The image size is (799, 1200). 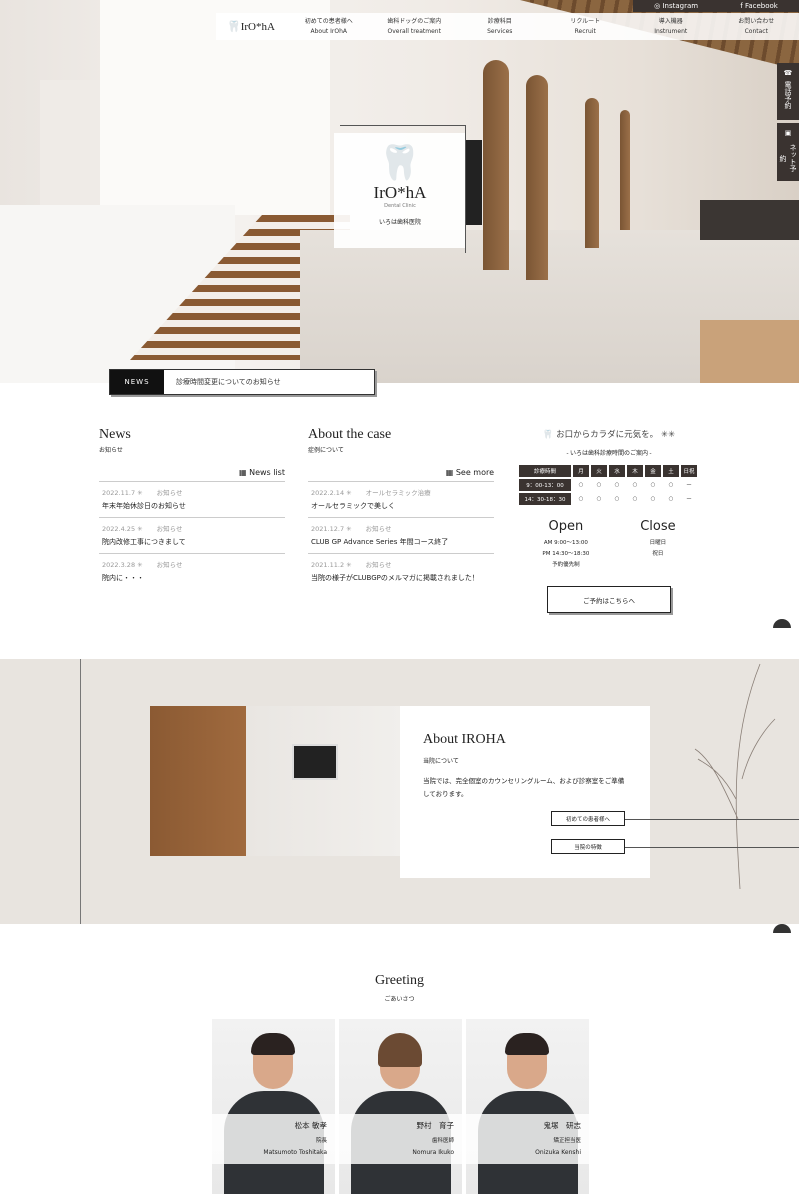 What do you see at coordinates (658, 538) in the screenshot?
I see `closed-days: Close 日曜日 祝日` at bounding box center [658, 538].